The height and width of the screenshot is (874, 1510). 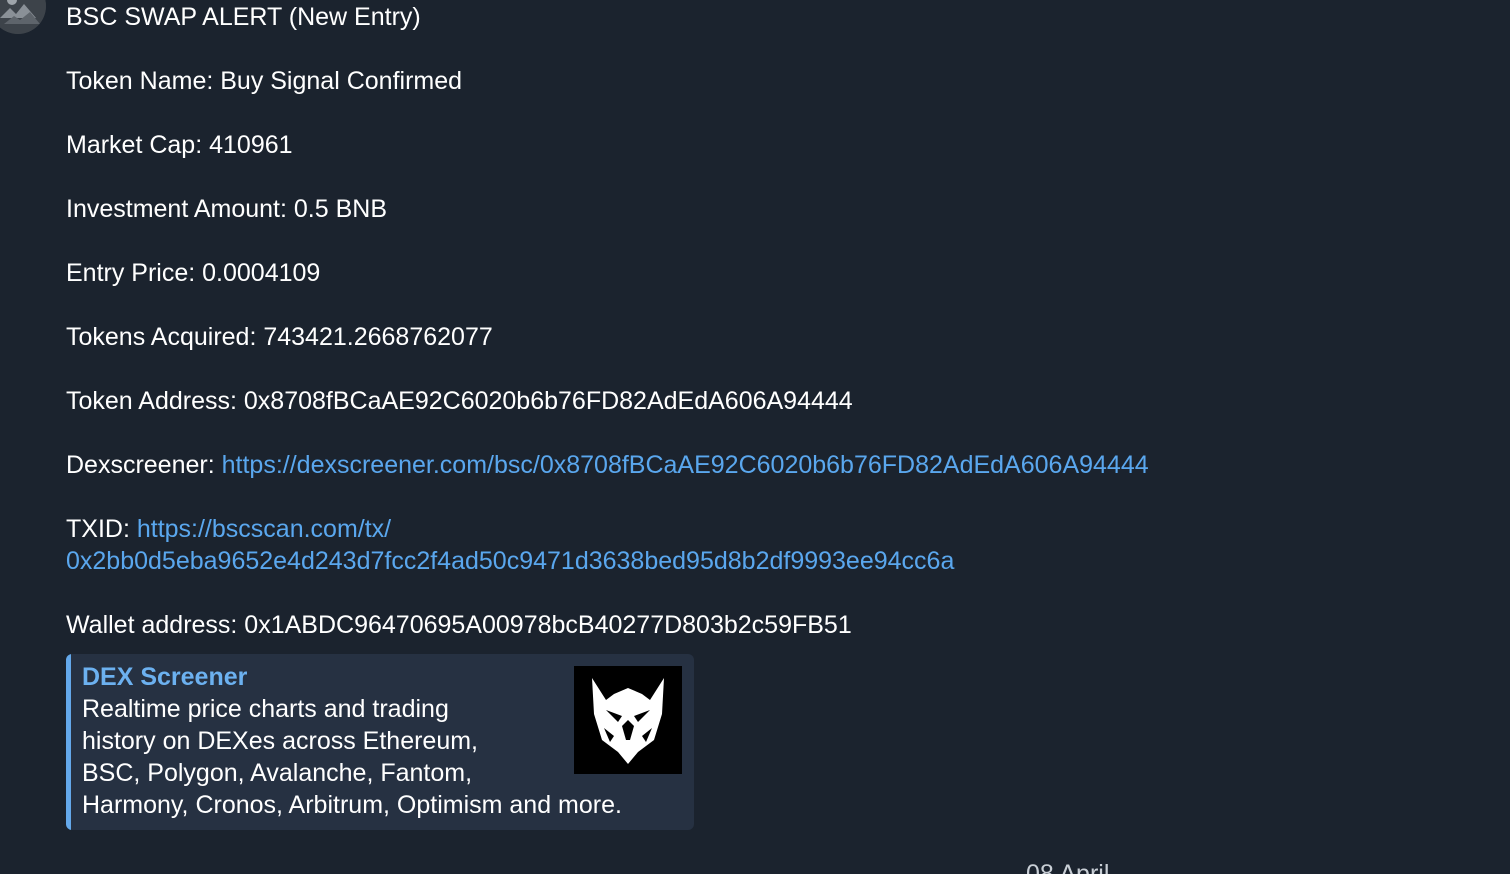 I want to click on entry-price: Entry Price: 0.0004109, so click(x=193, y=273).